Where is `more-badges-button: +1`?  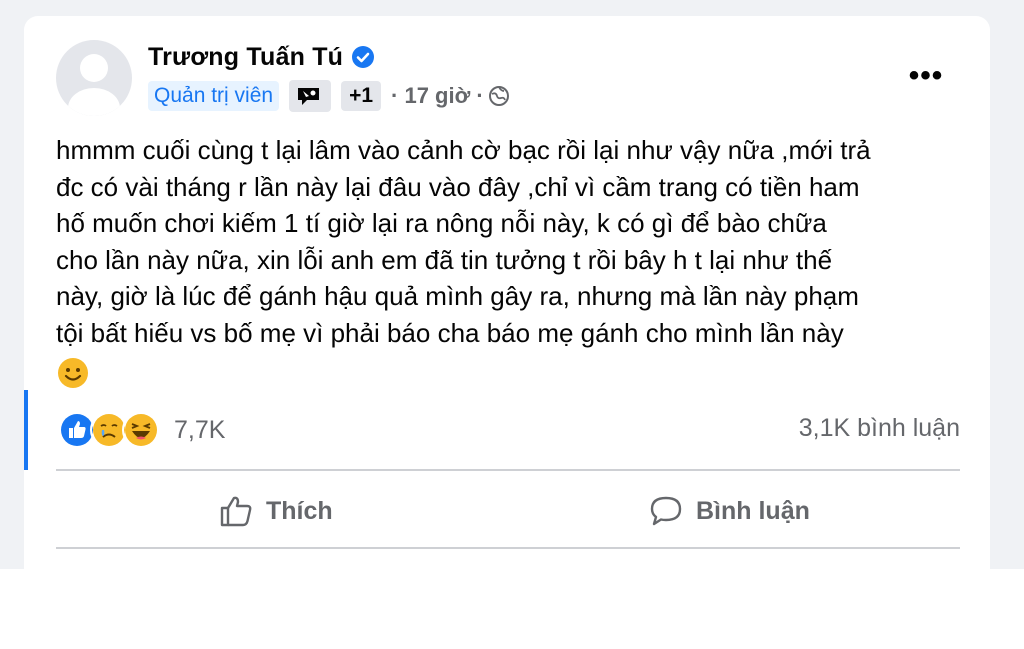 more-badges-button: +1 is located at coordinates (361, 96).